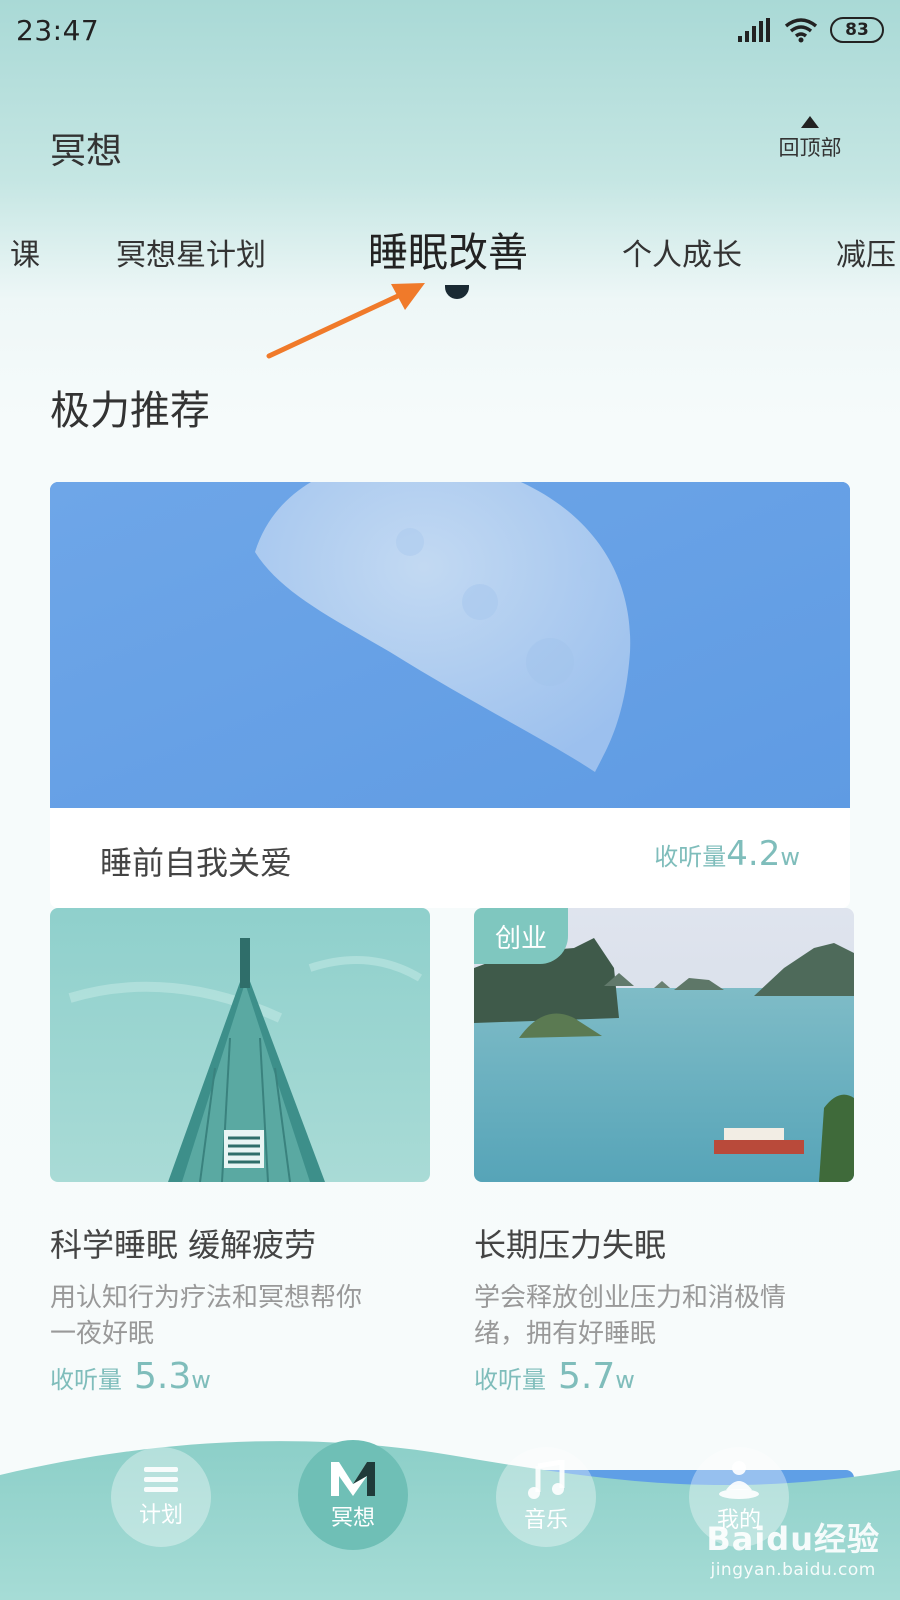 This screenshot has width=900, height=1600. What do you see at coordinates (739, 1480) in the screenshot?
I see `meditating-person-icon` at bounding box center [739, 1480].